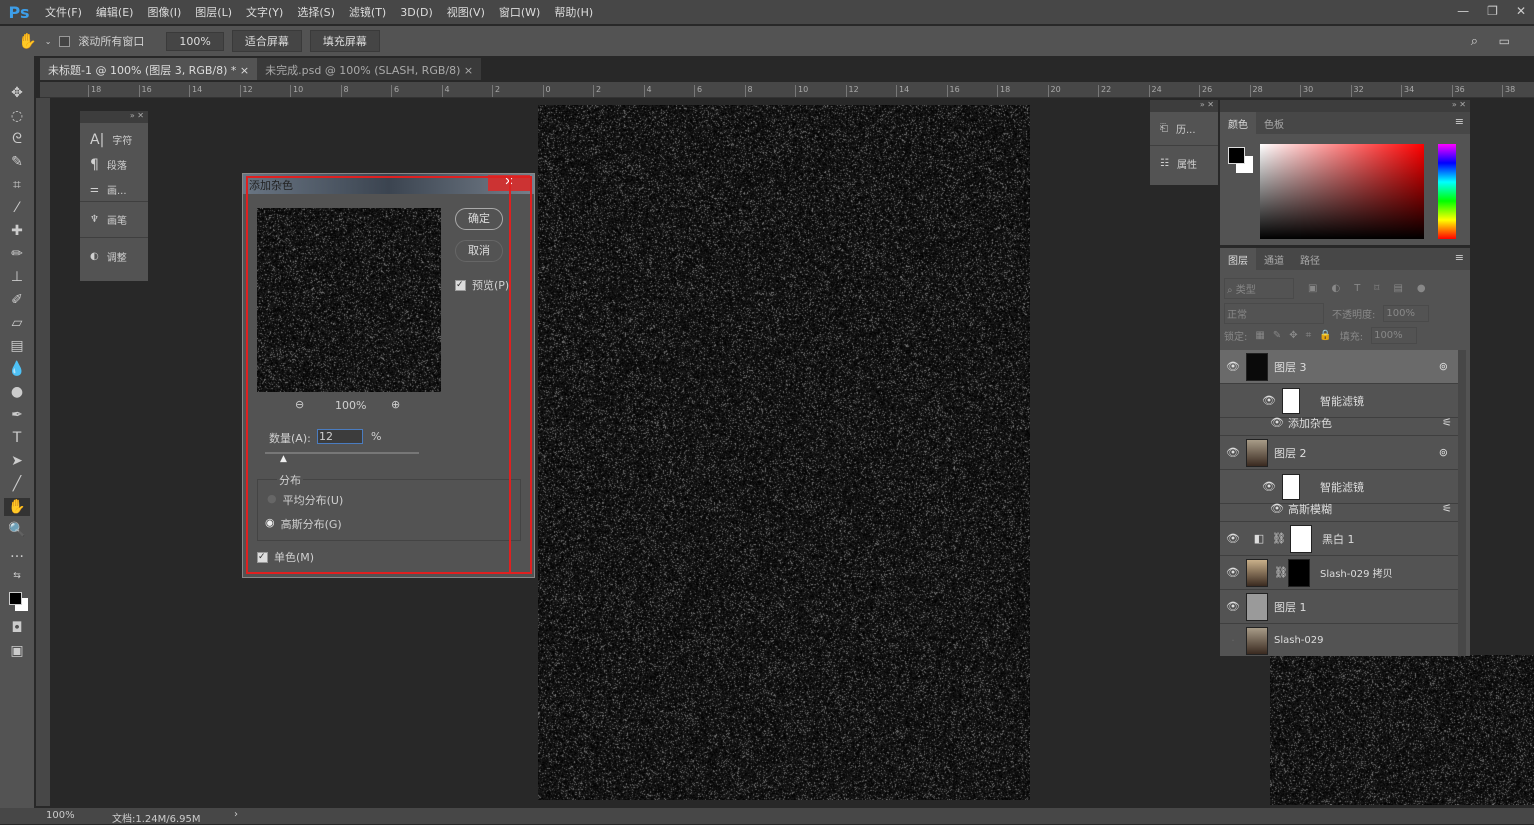 The width and height of the screenshot is (1534, 825). Describe the element at coordinates (17, 461) in the screenshot. I see `path-select-tool-icon: ➤` at that location.